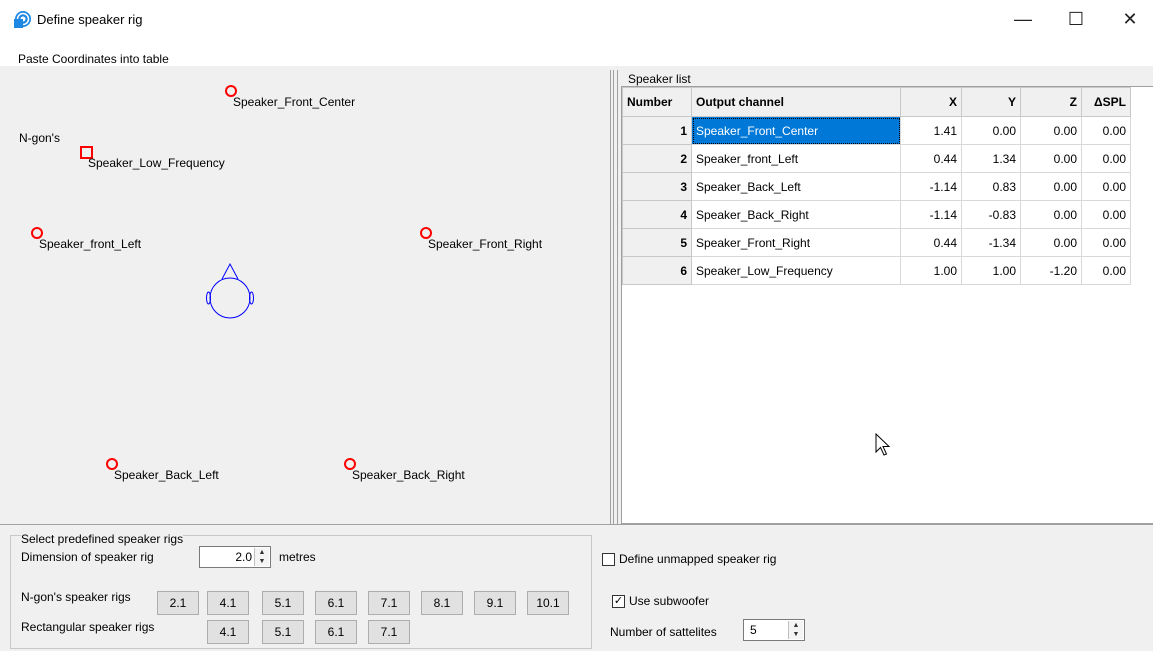 Image resolution: width=1153 pixels, height=651 pixels. I want to click on ngon-rig-button-5-1: 5.1, so click(283, 603).